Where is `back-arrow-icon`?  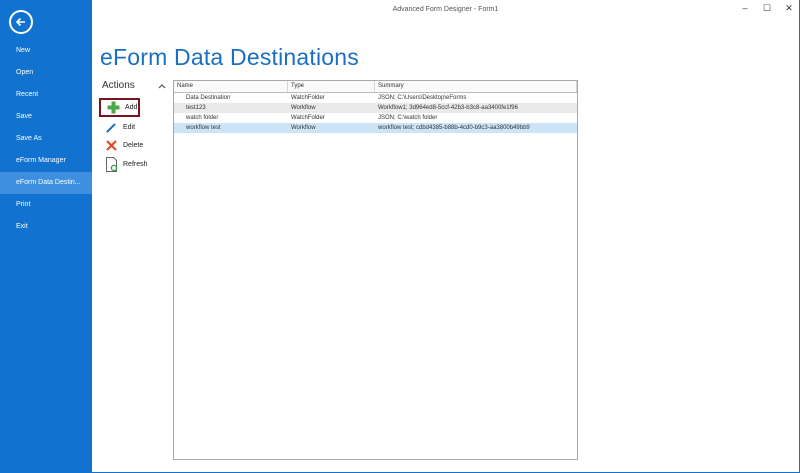
back-arrow-icon is located at coordinates (21, 22).